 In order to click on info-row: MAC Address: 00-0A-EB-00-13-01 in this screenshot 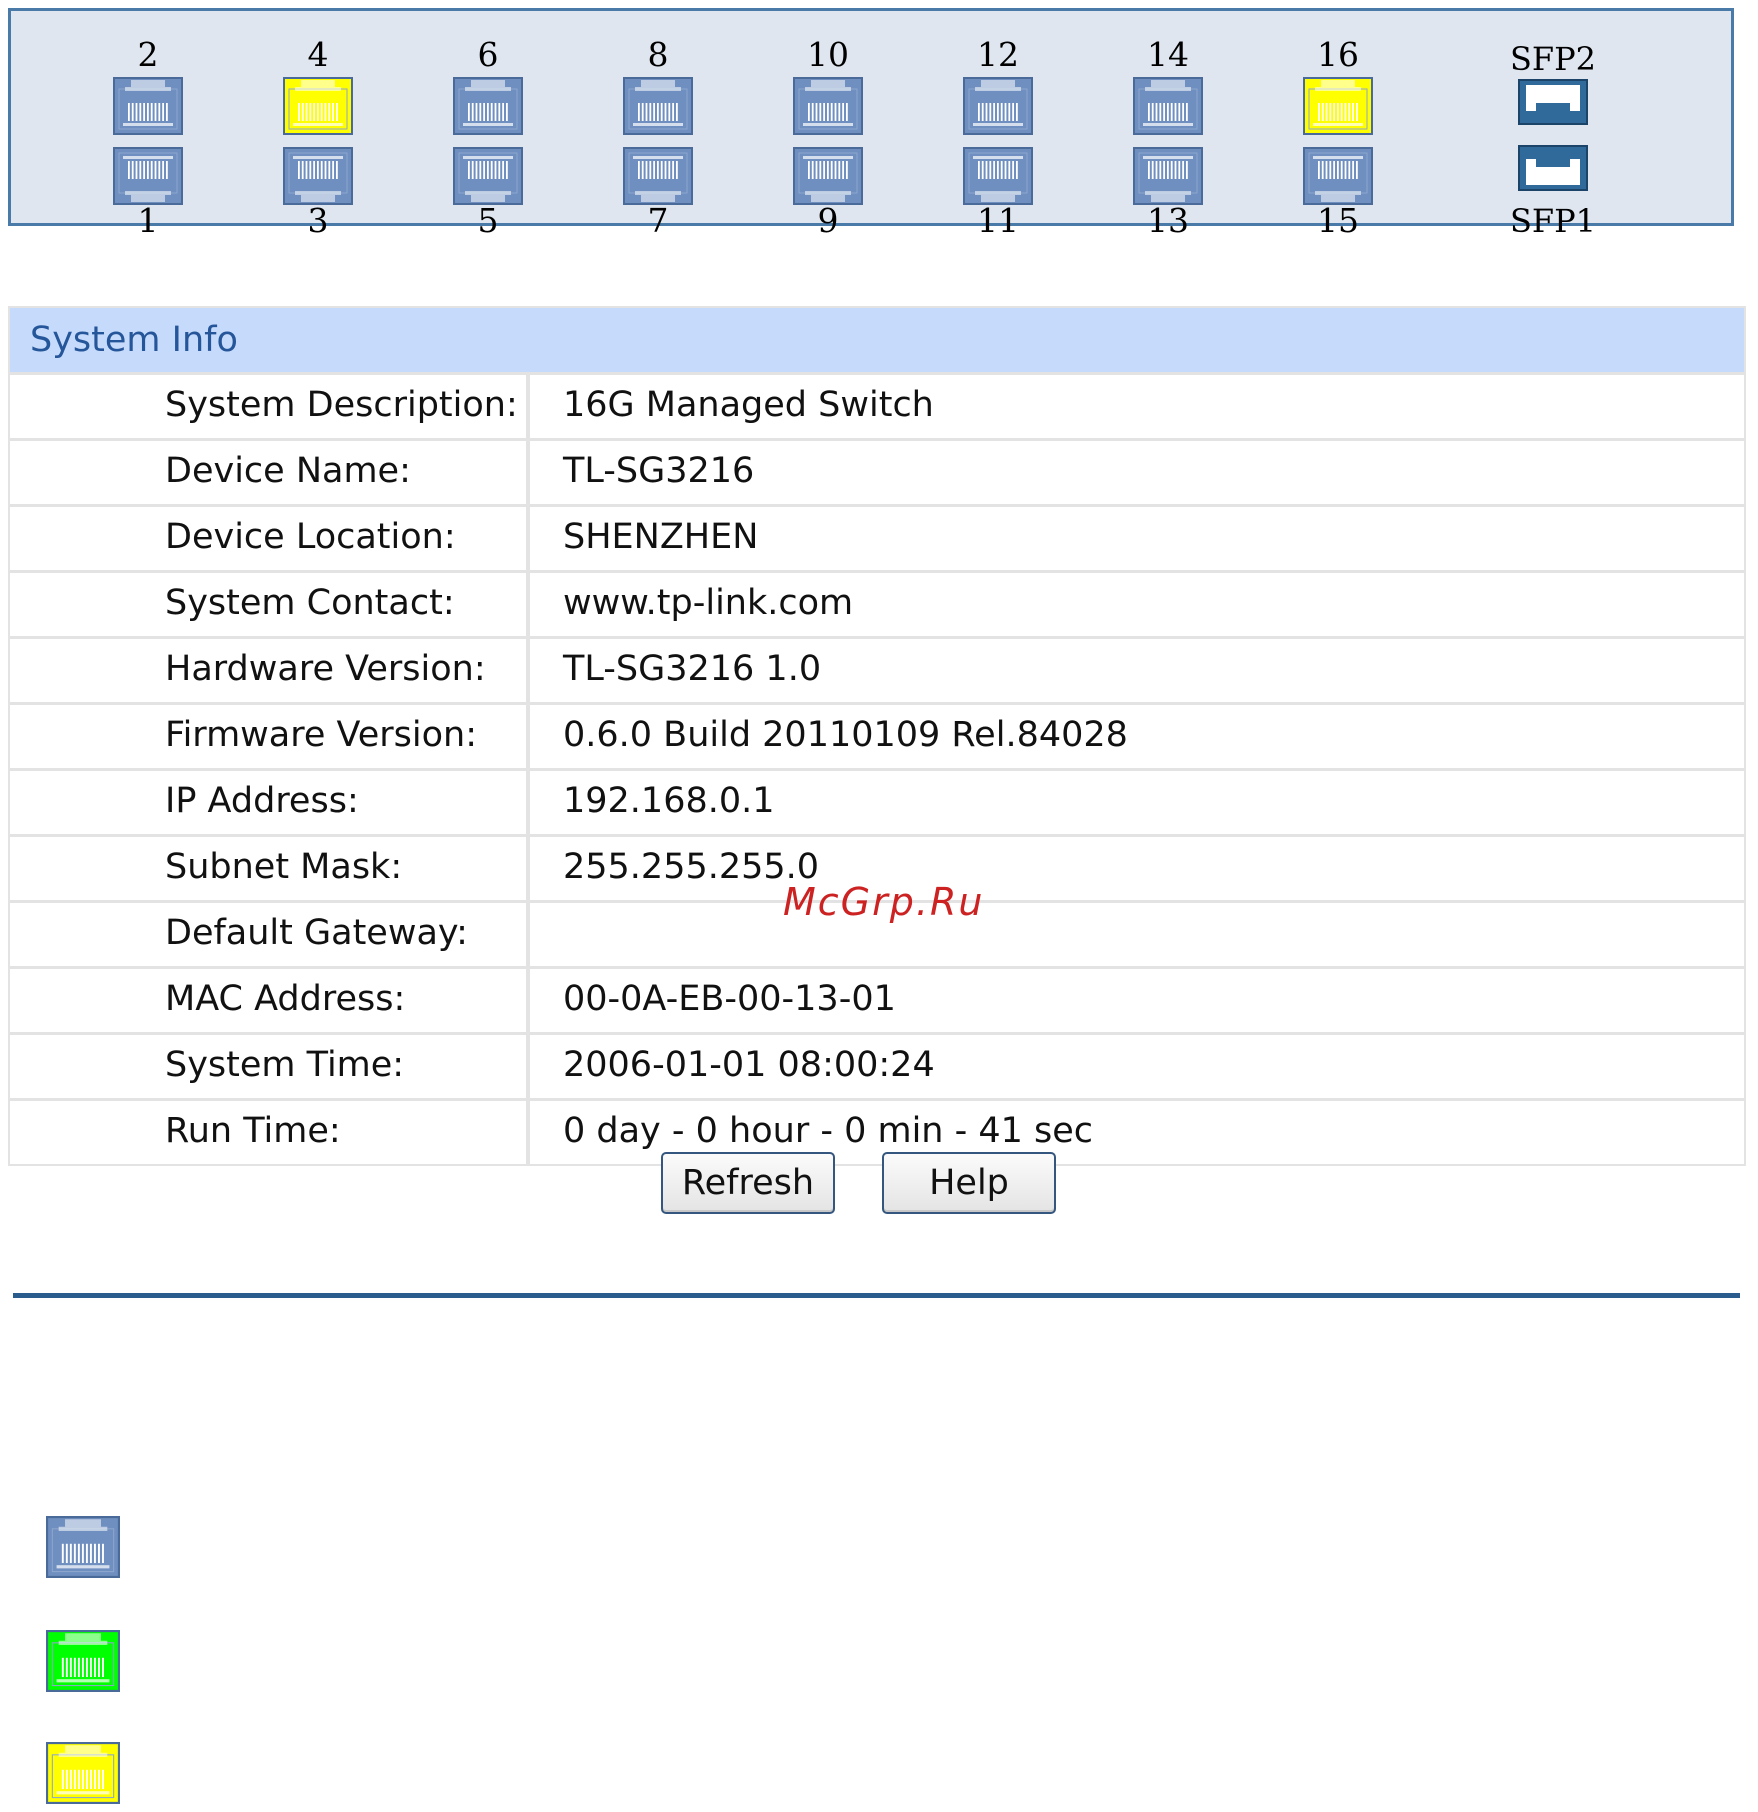, I will do `click(877, 999)`.